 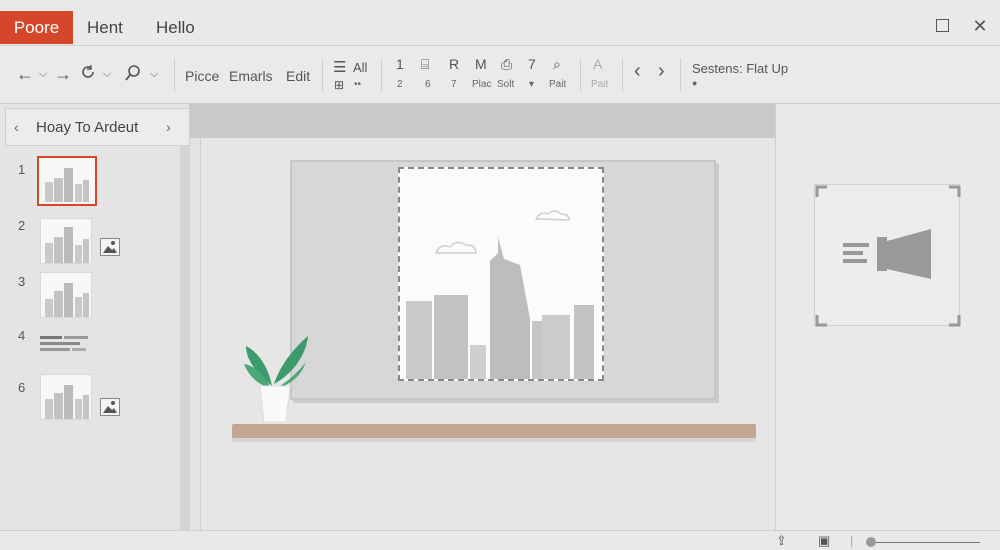 I want to click on grid-icon: ⊞, so click(x=339, y=85).